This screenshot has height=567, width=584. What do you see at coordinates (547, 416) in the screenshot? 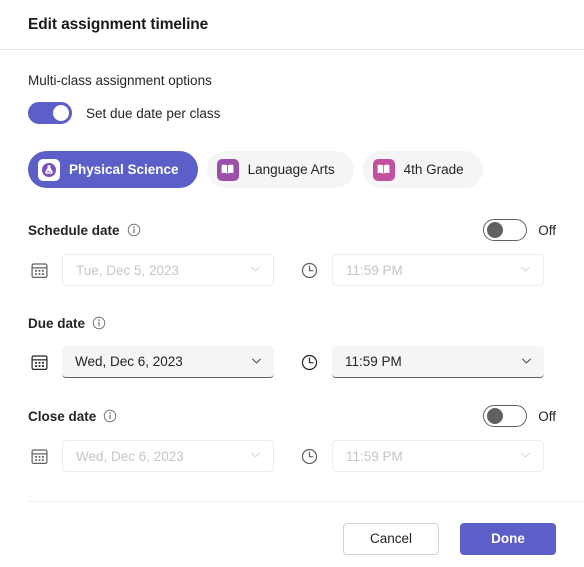
I see `close-date-toggle-state: Off` at bounding box center [547, 416].